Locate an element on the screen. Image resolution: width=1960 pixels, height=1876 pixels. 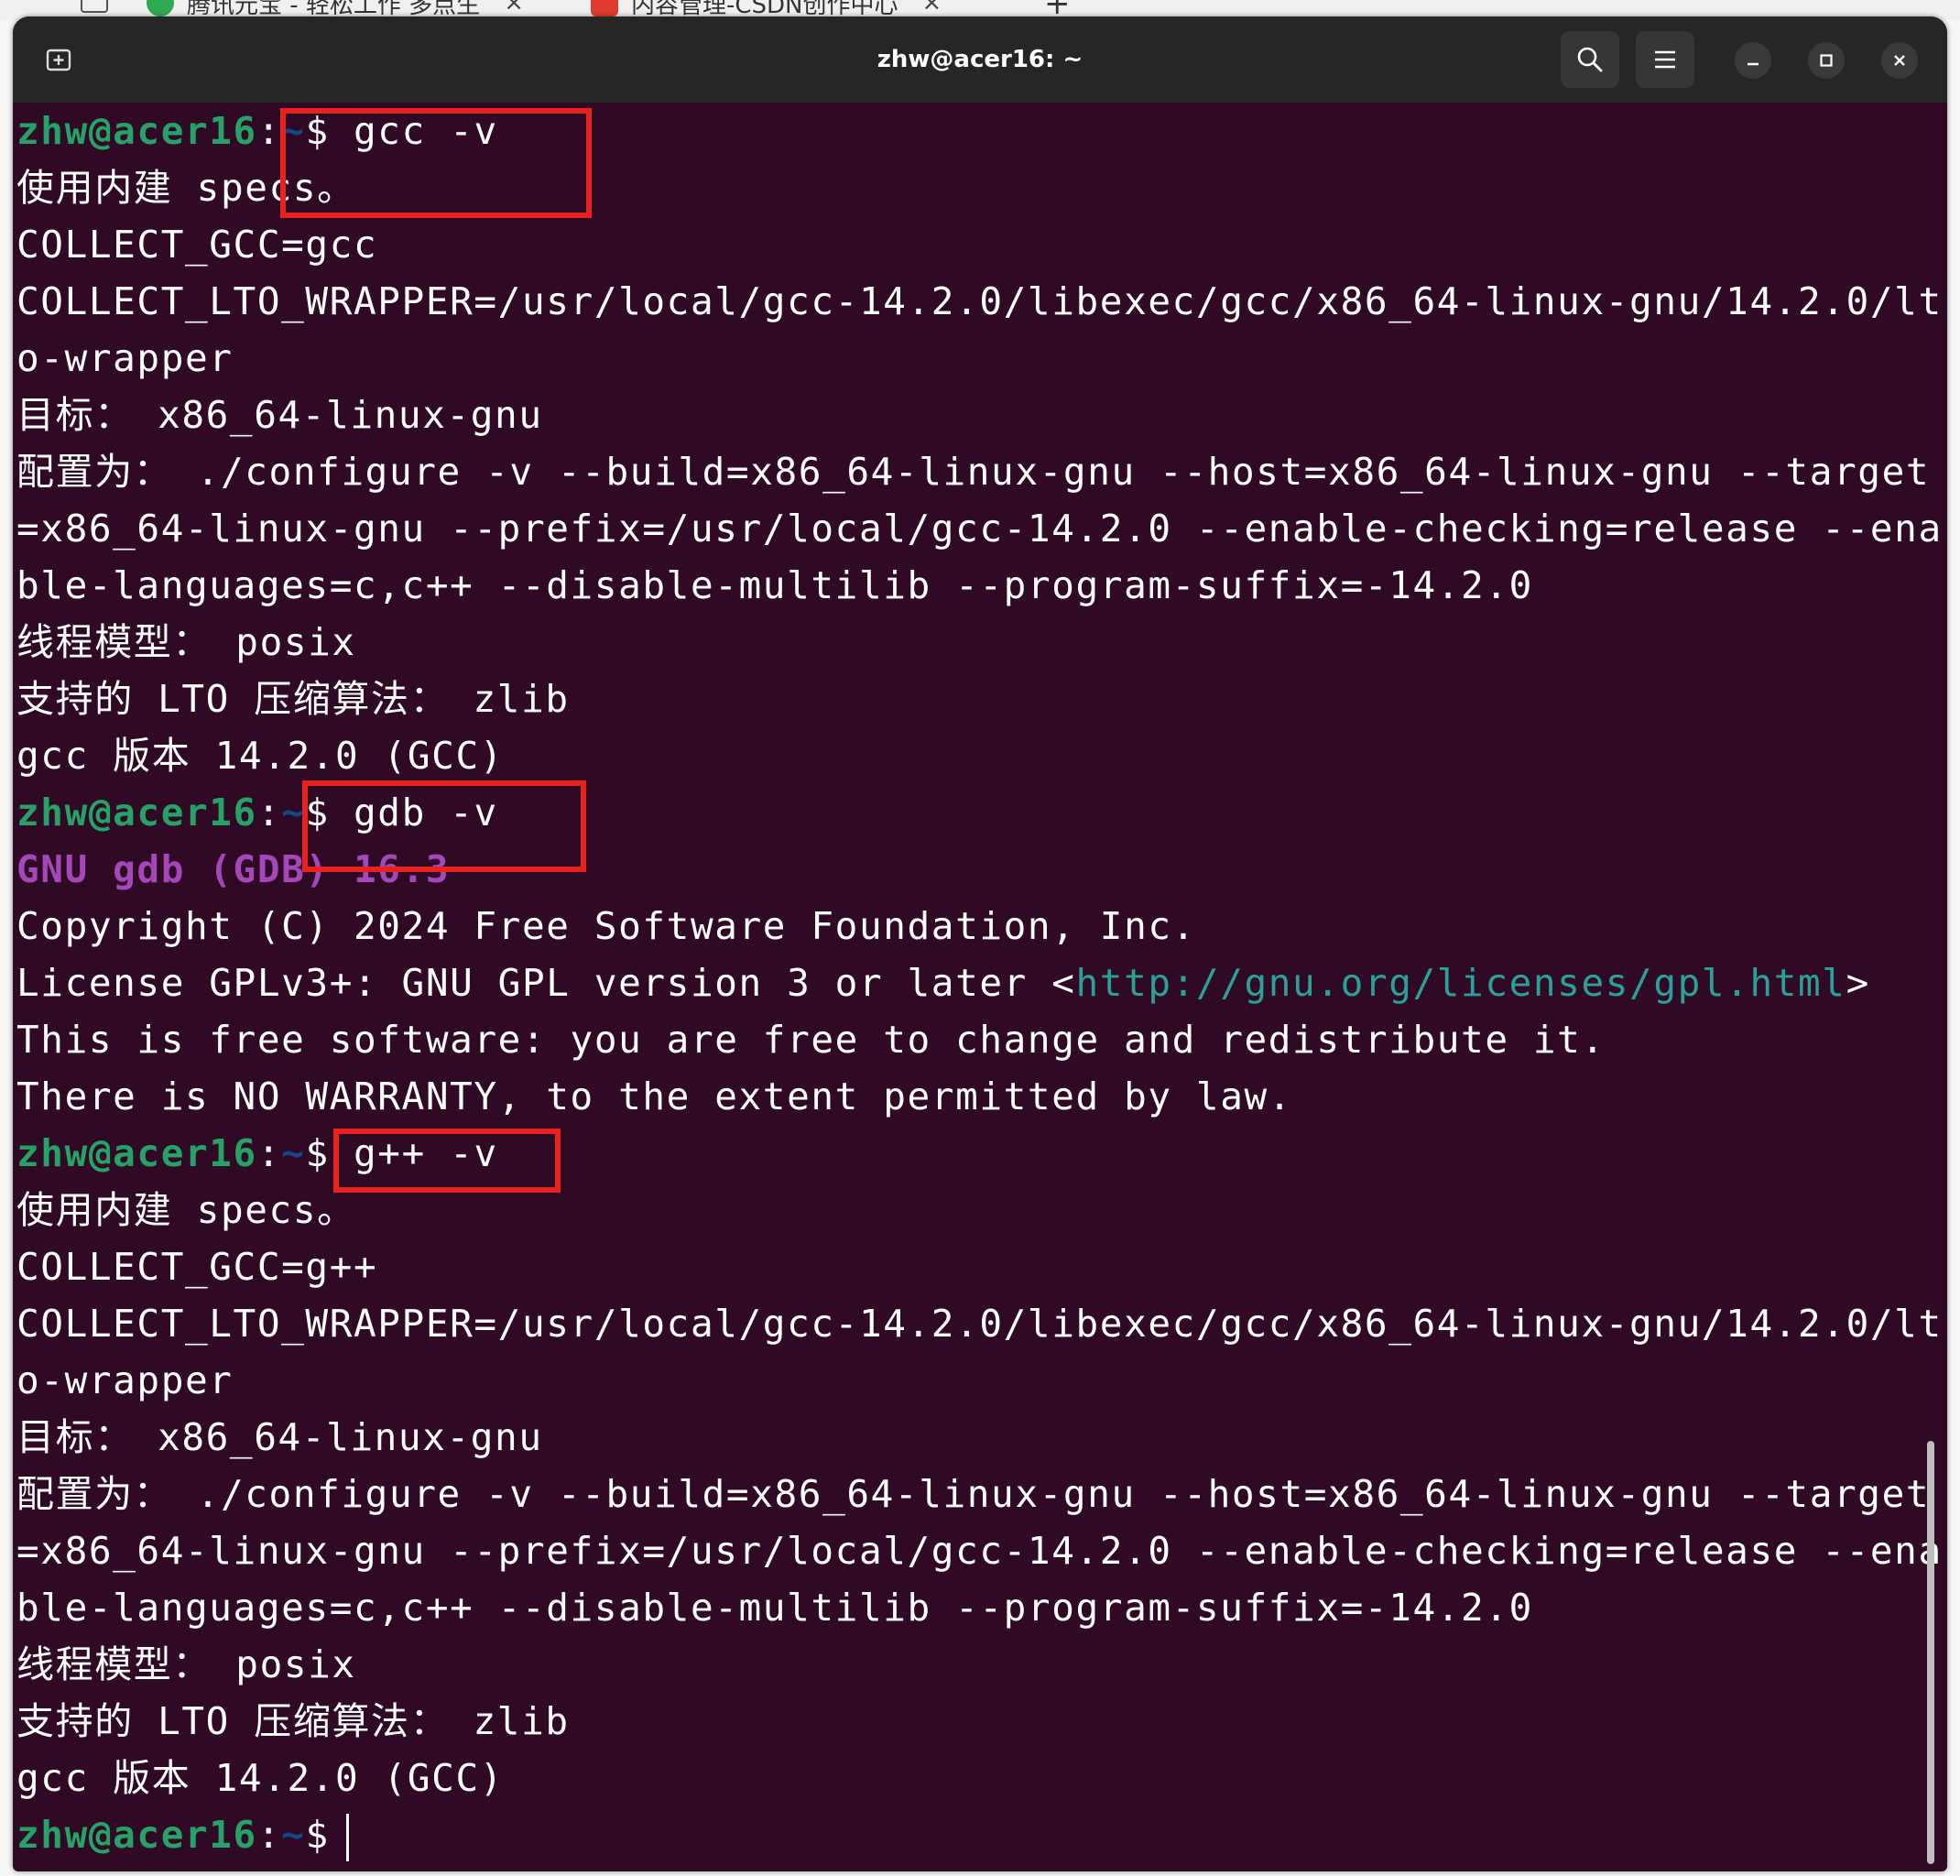
highlight-box-gdb is located at coordinates (444, 826).